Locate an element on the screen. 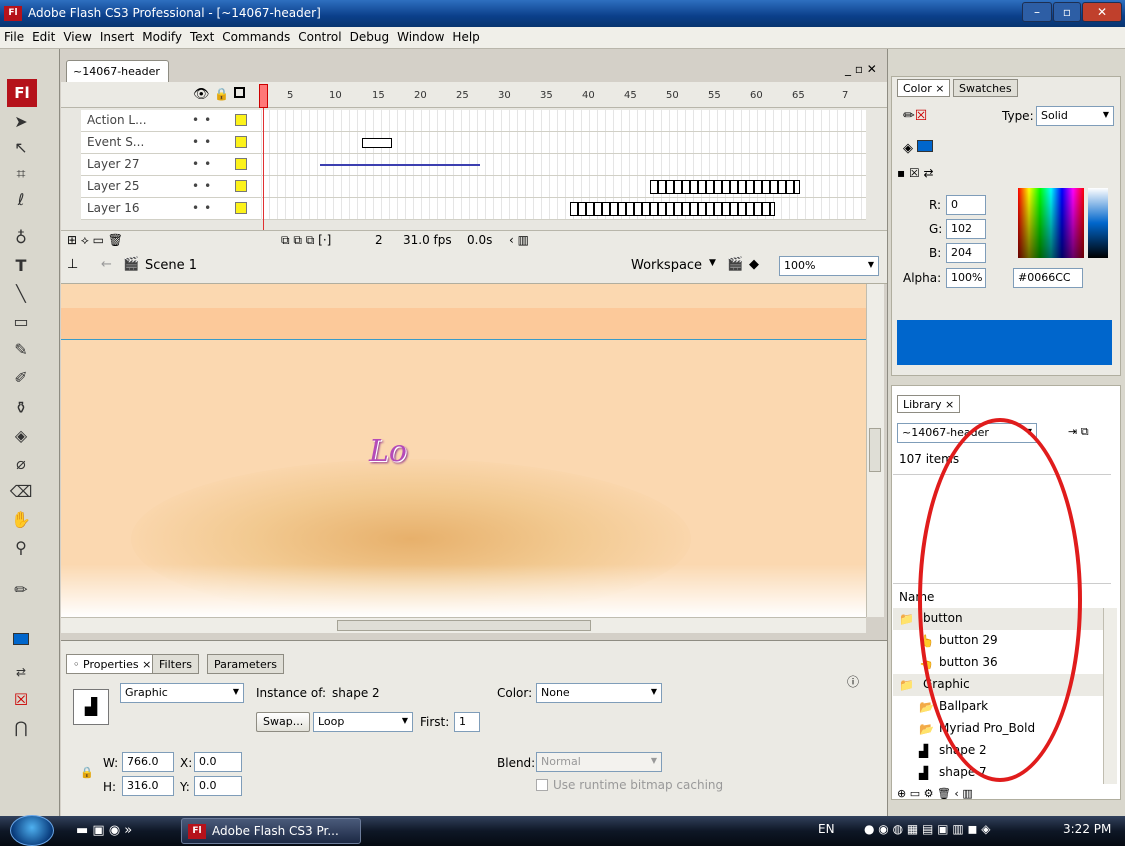 The image size is (1125, 846). menu-insert: Insert is located at coordinates (117, 35).